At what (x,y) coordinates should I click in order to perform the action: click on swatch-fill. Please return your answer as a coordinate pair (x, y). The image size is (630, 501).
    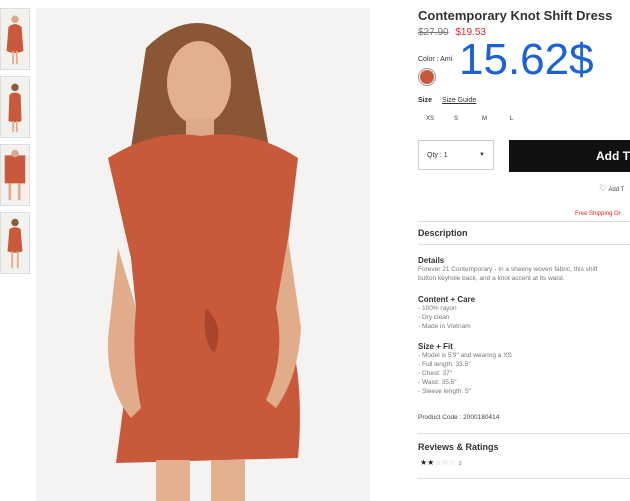
    Looking at the image, I should click on (427, 77).